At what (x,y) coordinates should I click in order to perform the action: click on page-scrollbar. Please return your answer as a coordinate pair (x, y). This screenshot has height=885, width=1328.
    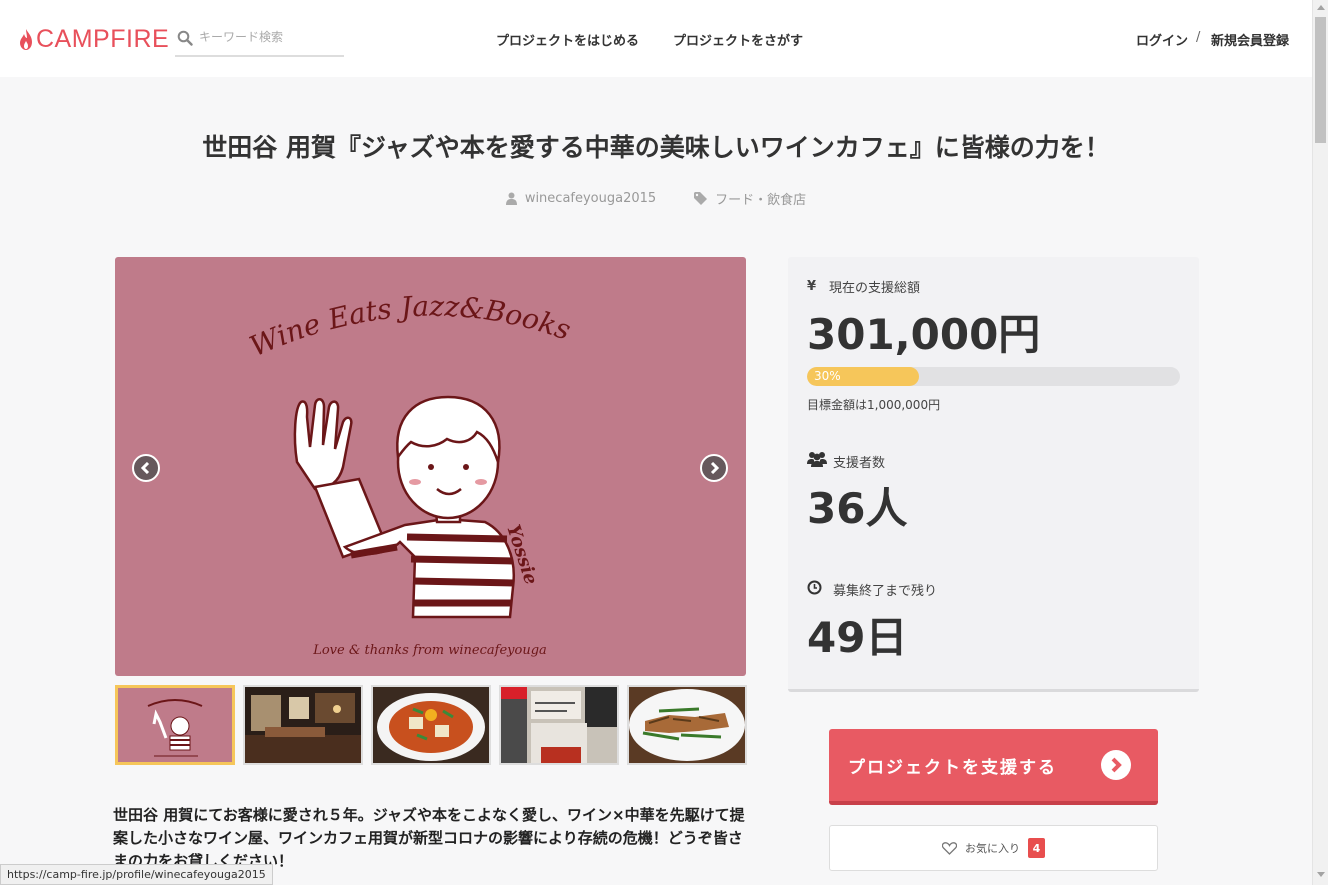
    Looking at the image, I should click on (1320, 442).